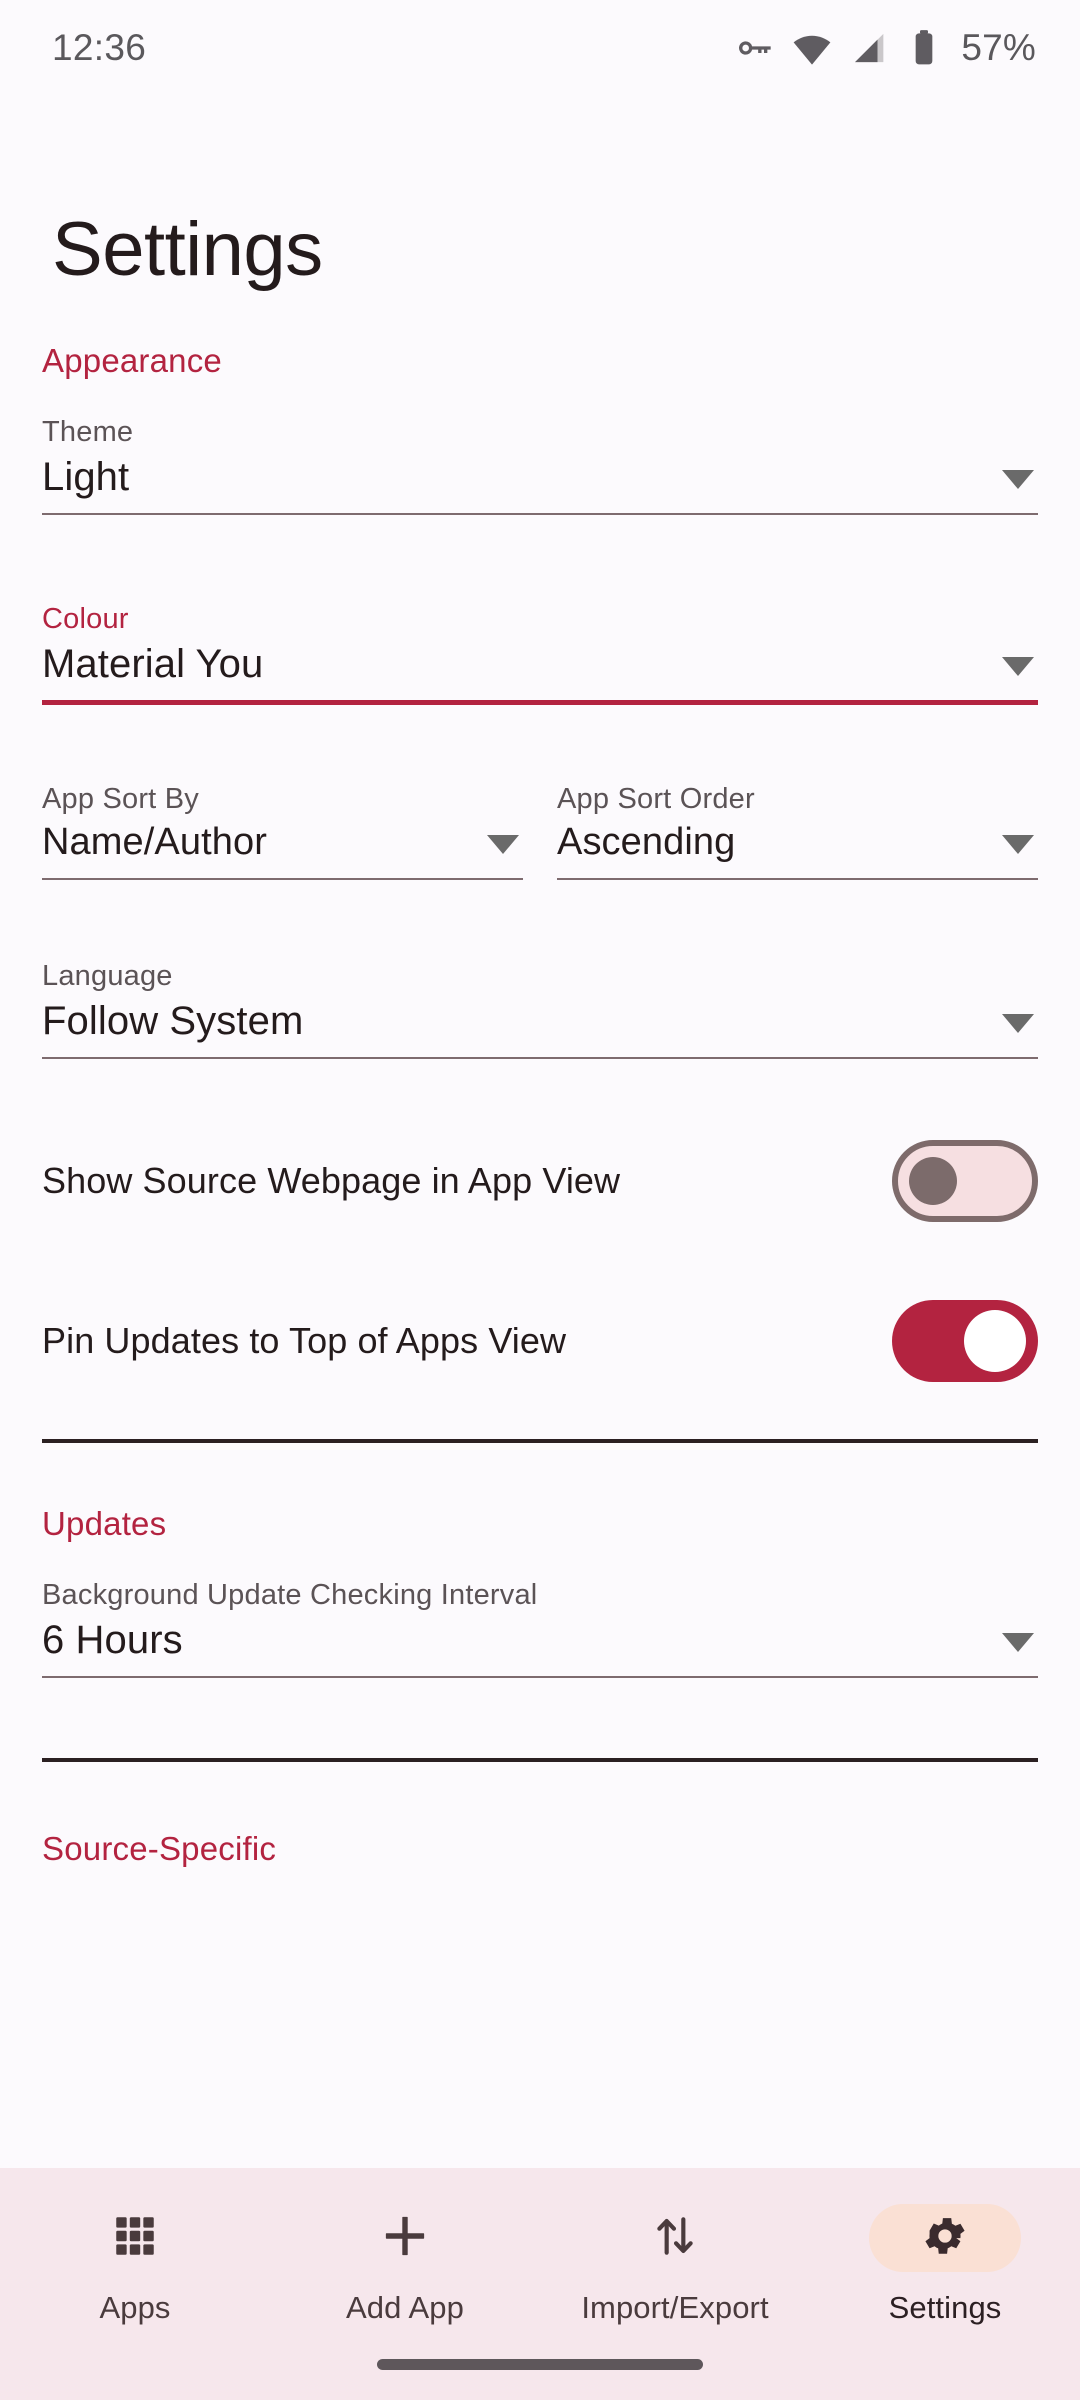 The height and width of the screenshot is (2400, 1080). Describe the element at coordinates (304, 1340) in the screenshot. I see `pin-updates-label: Pin Updates to Top of Apps View` at that location.